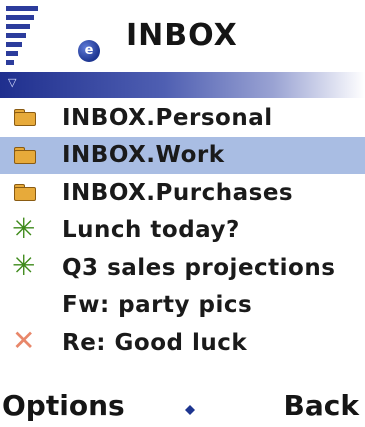  What do you see at coordinates (167, 117) in the screenshot?
I see `list-item-label: INBOX.Personal` at bounding box center [167, 117].